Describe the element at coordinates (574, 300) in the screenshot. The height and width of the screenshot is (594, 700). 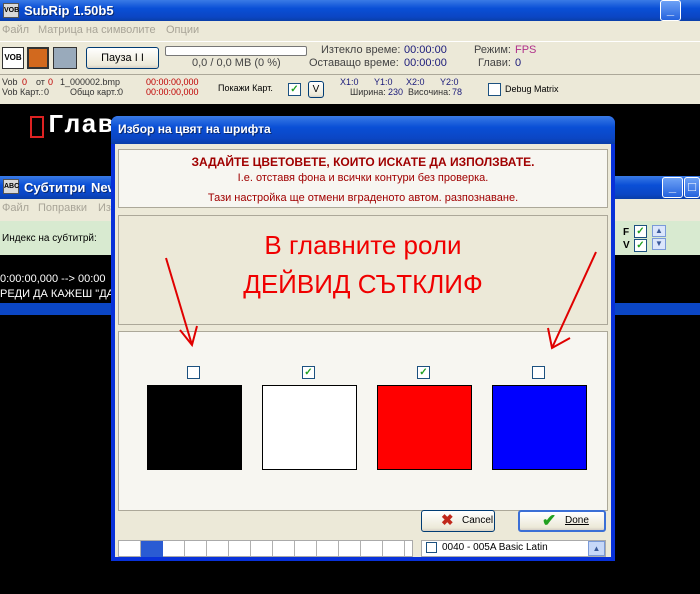
I see `arrow-right-annotation` at that location.